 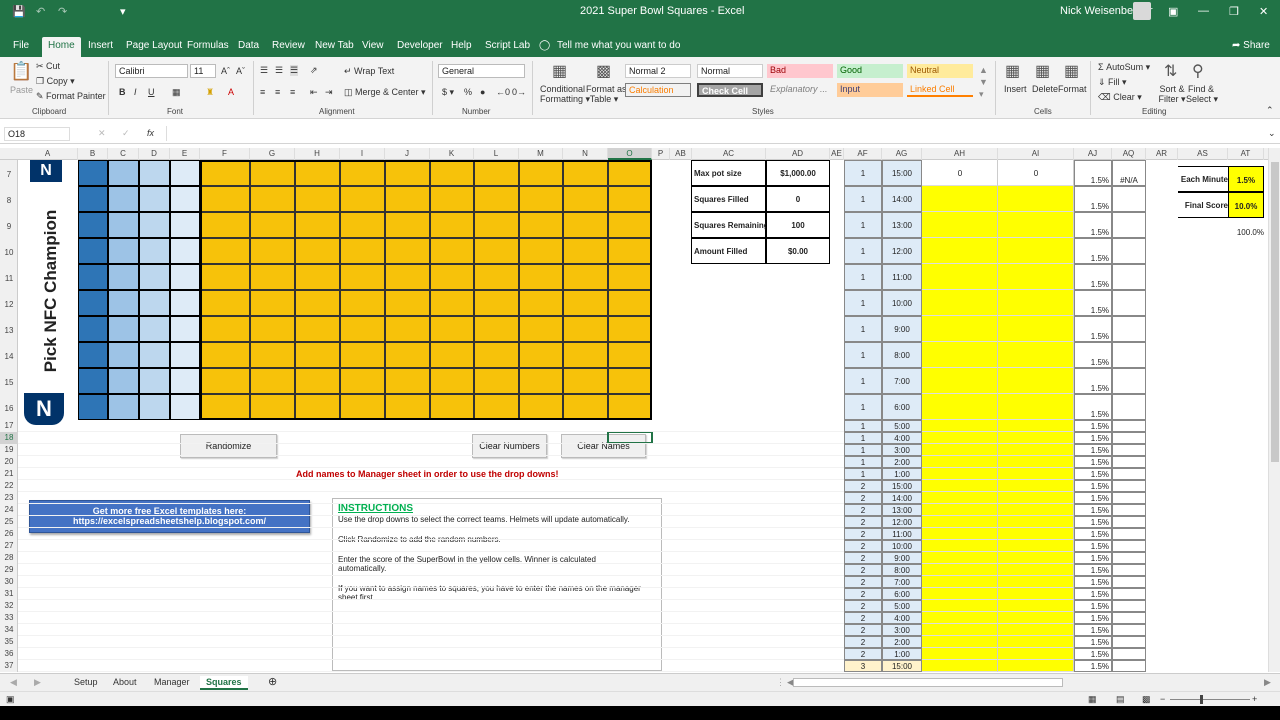 I want to click on row-header-20: 20, so click(x=9, y=462).